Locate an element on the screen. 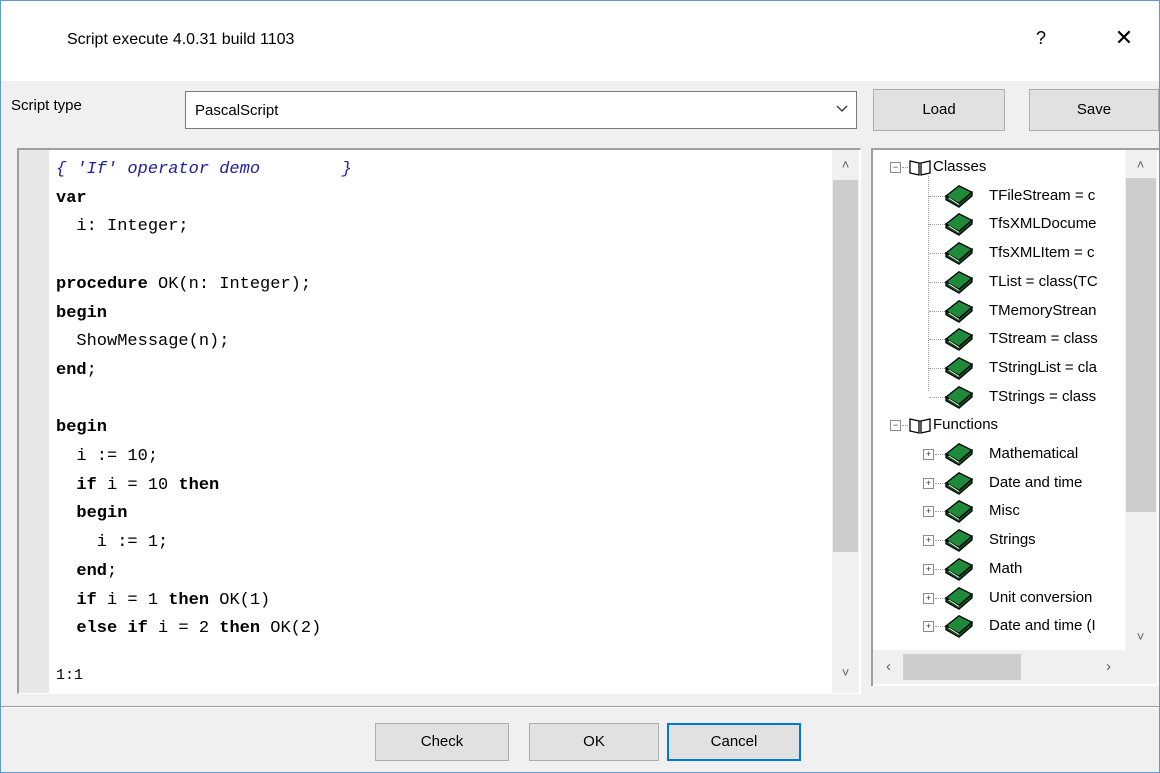 Image resolution: width=1160 pixels, height=773 pixels. code-line: end; is located at coordinates (97, 571).